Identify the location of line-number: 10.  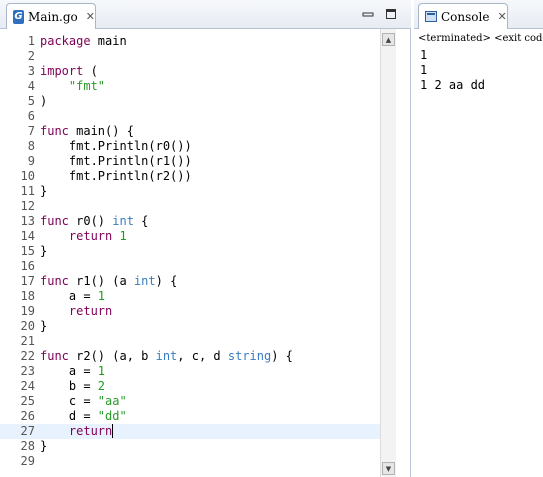
(27, 176).